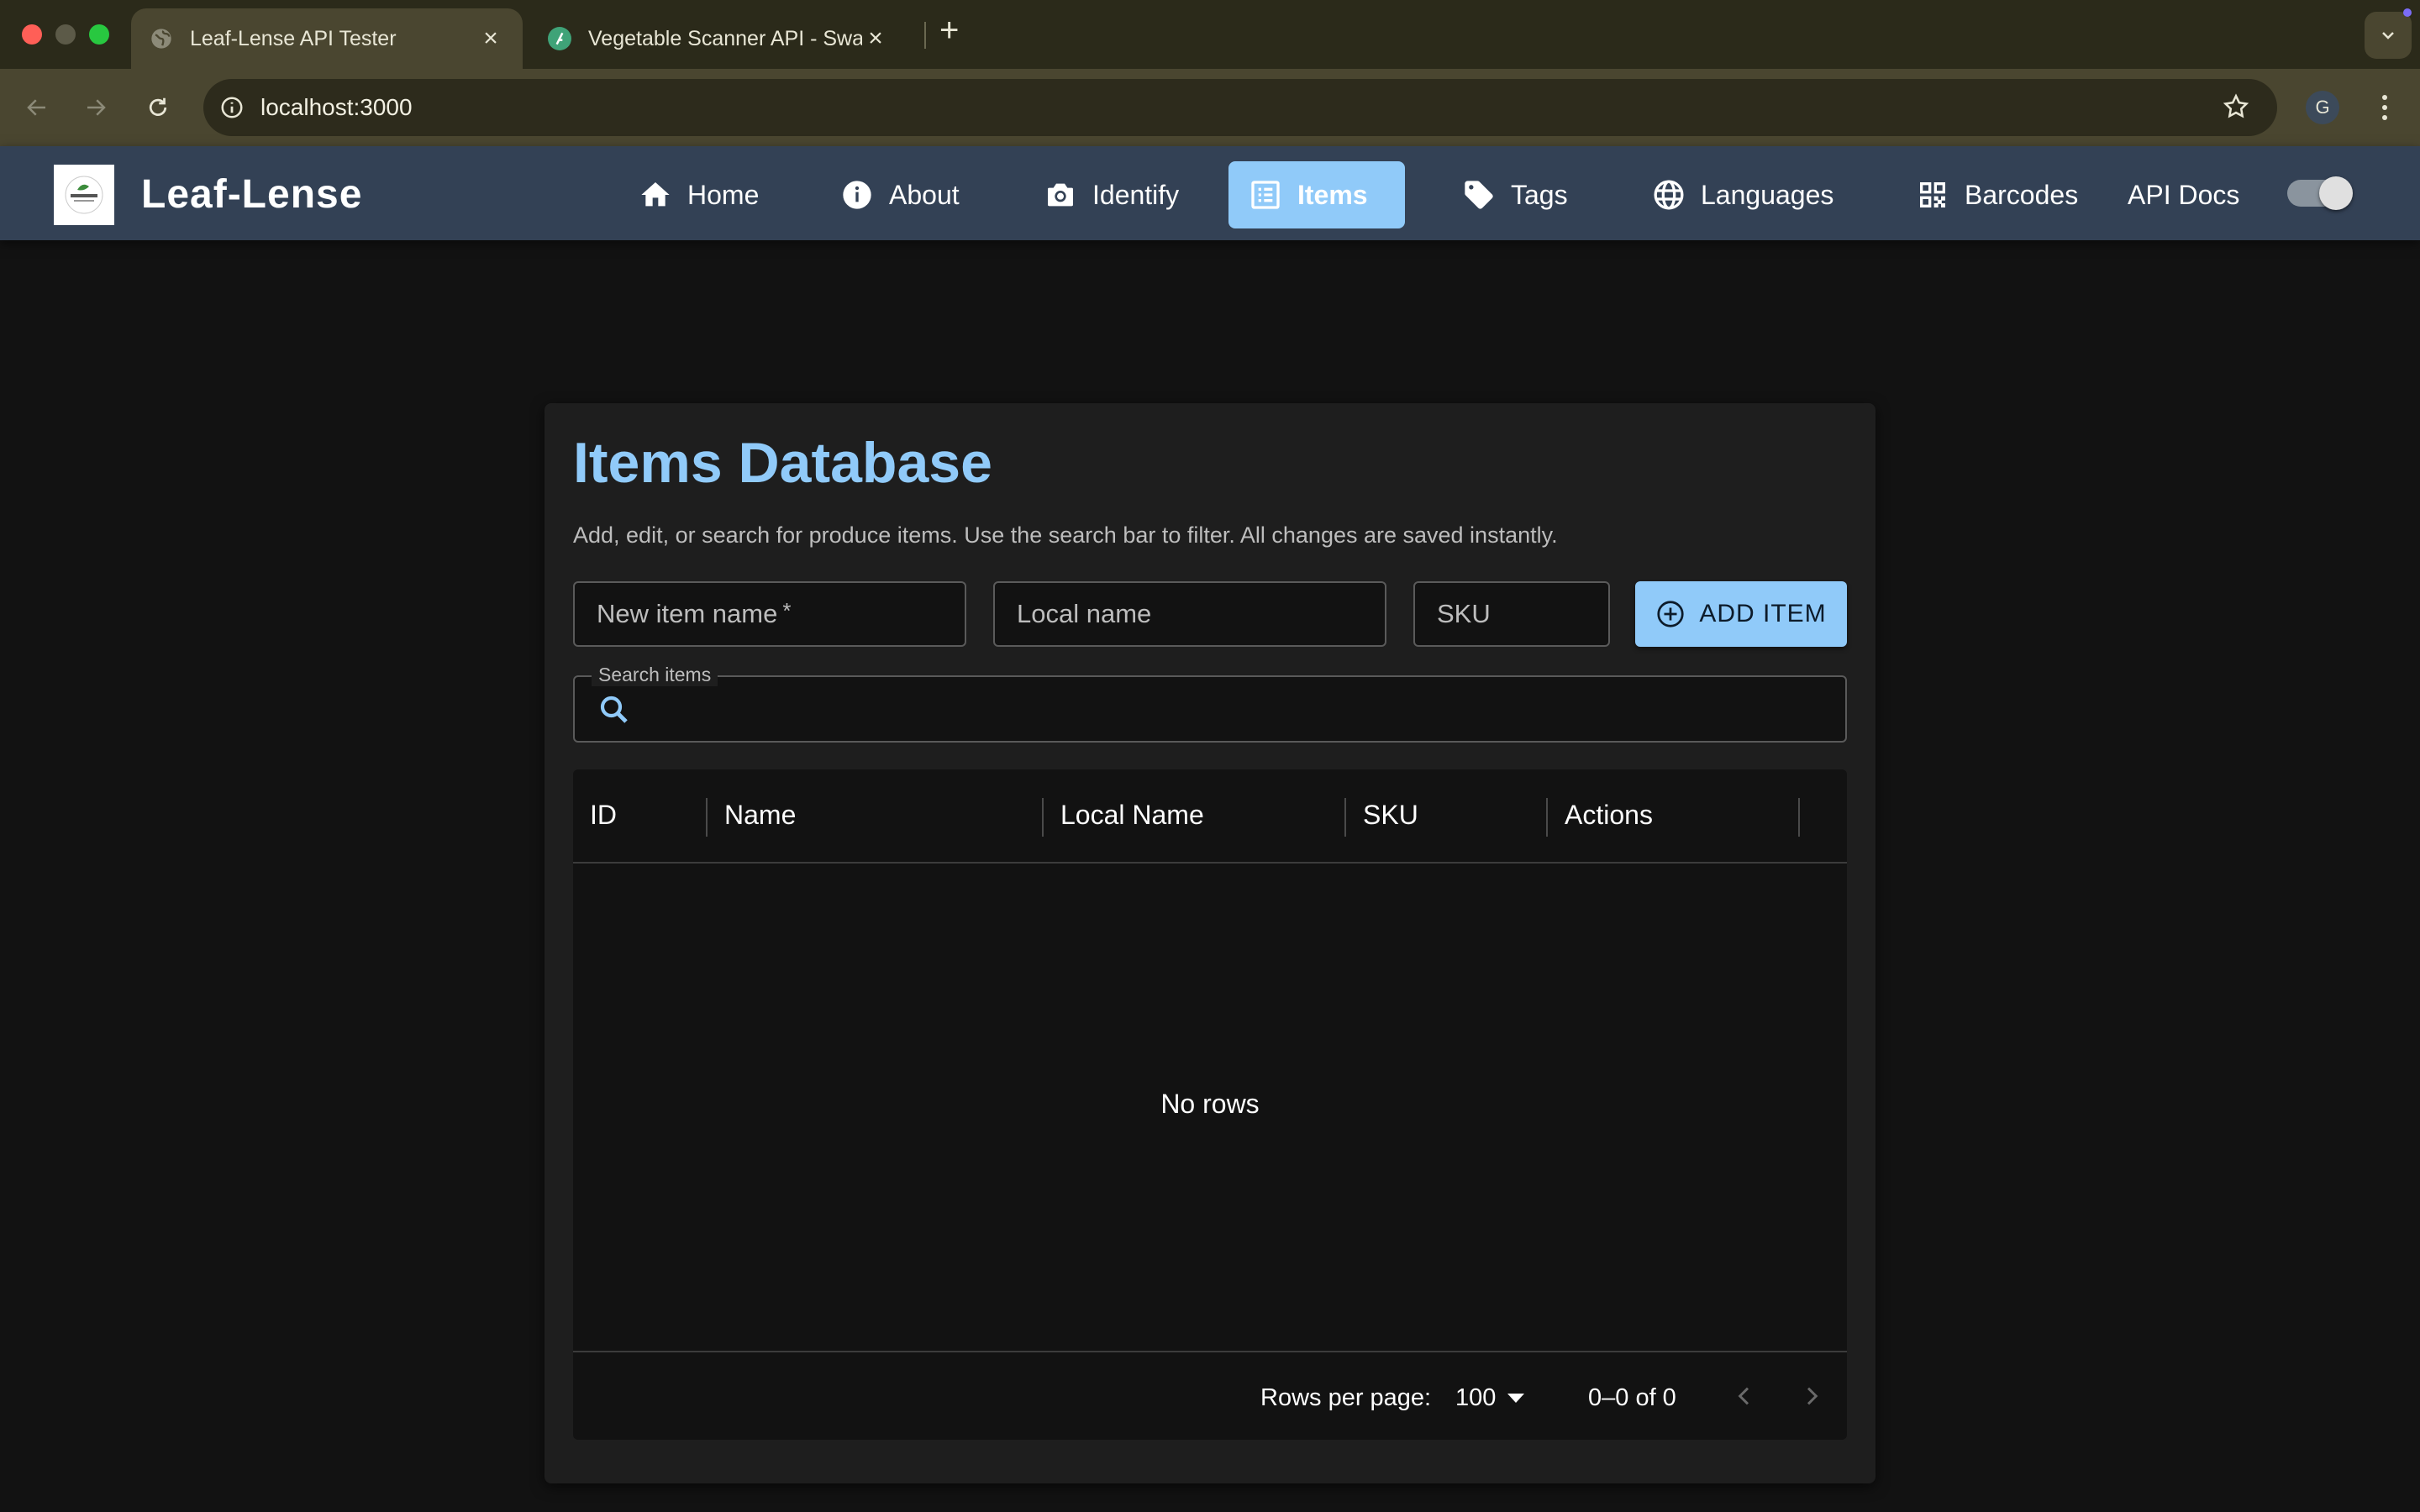 The image size is (2420, 1512). Describe the element at coordinates (1464, 613) in the screenshot. I see `sku-placeholder: SKU` at that location.